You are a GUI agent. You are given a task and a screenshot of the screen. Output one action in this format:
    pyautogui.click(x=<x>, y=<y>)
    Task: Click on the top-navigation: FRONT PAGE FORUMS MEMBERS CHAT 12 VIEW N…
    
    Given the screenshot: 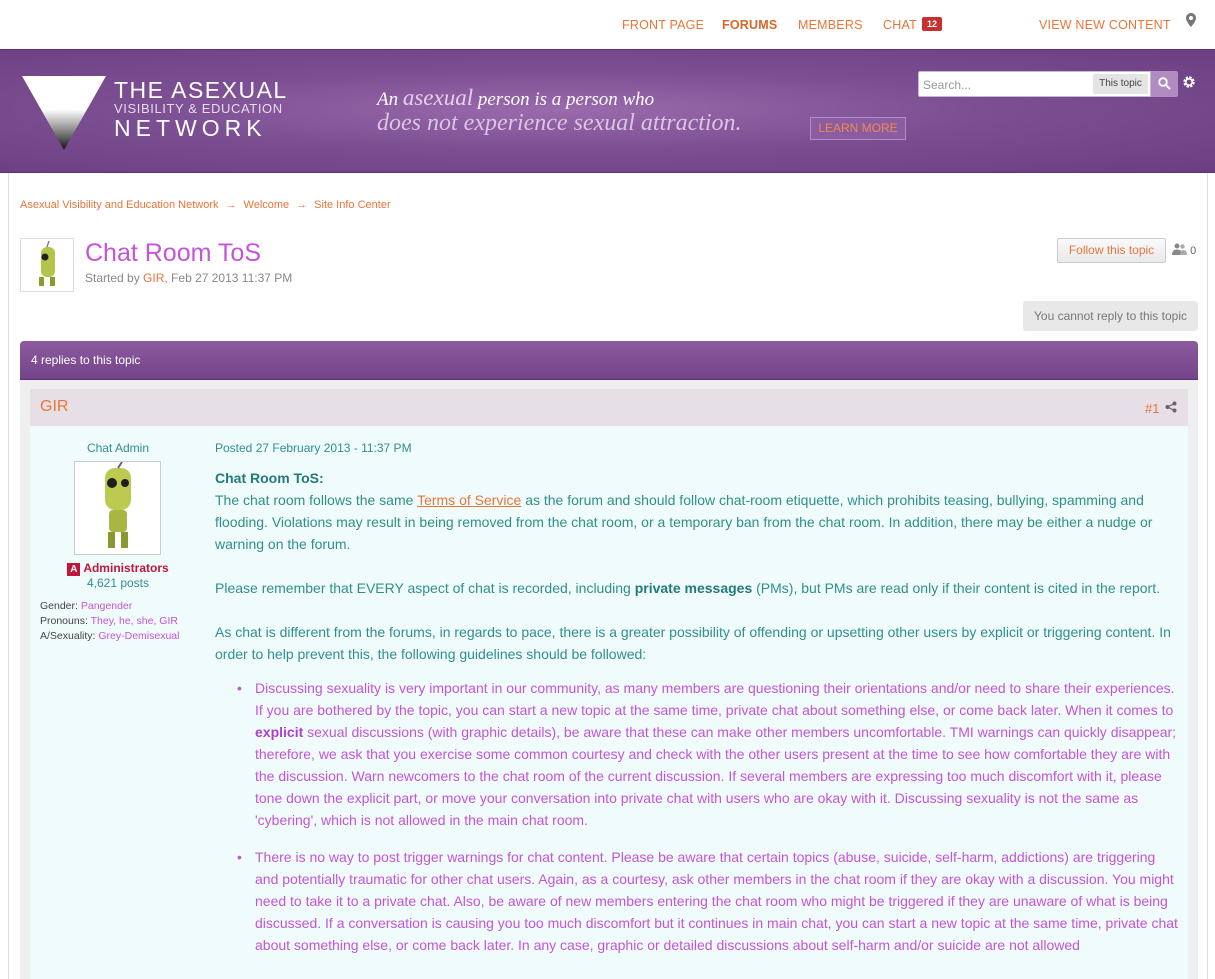 What is the action you would take?
    pyautogui.click(x=607, y=24)
    